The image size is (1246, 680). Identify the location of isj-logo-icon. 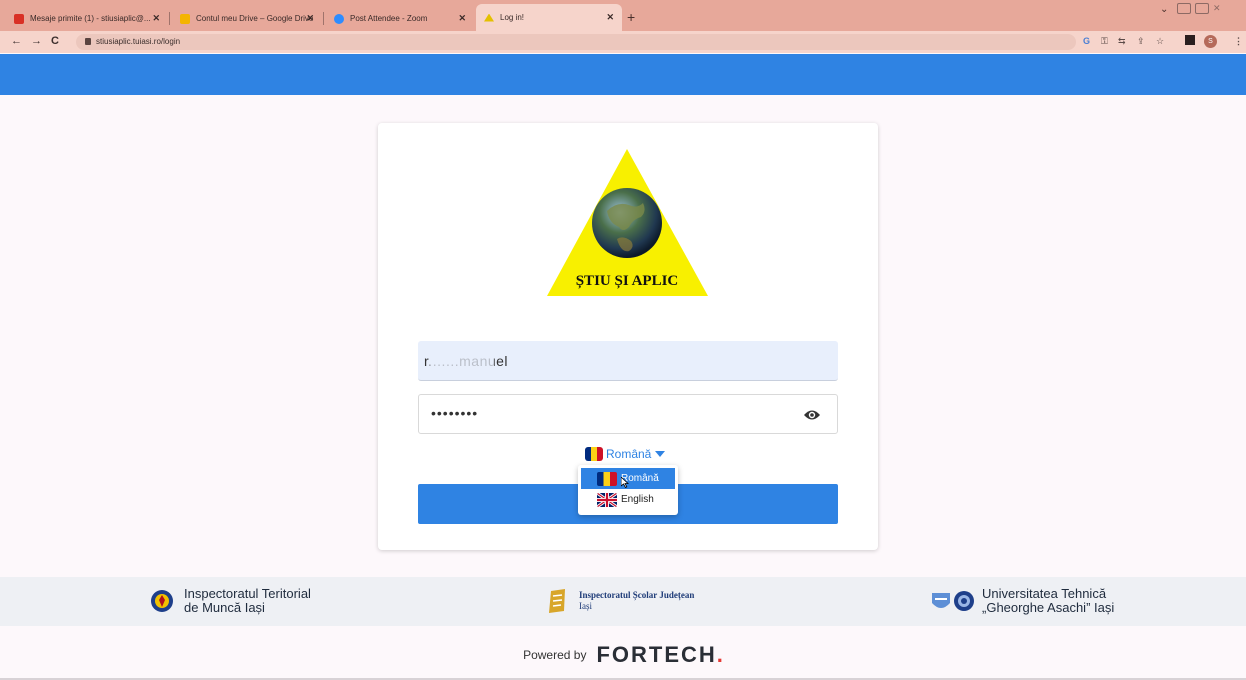
(557, 601).